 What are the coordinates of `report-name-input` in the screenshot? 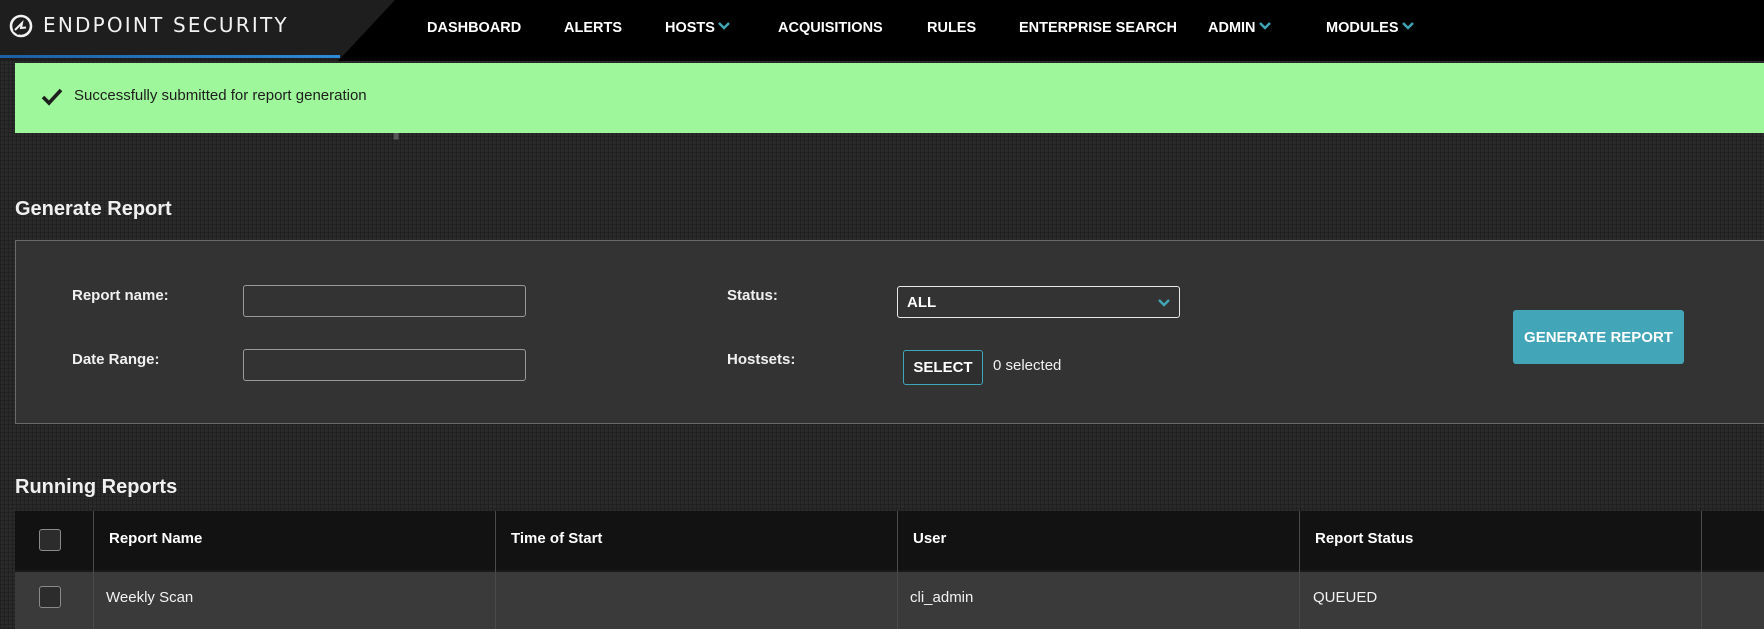 It's located at (384, 301).